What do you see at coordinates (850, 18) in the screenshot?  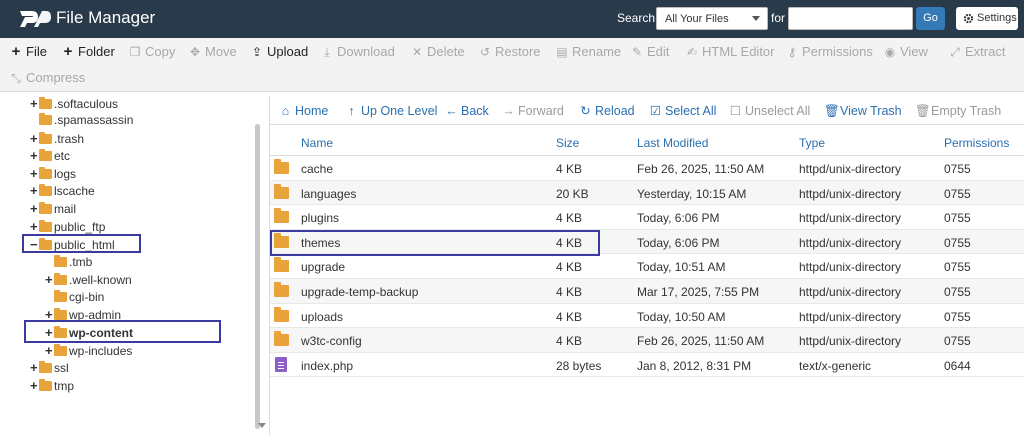 I see `search-input` at bounding box center [850, 18].